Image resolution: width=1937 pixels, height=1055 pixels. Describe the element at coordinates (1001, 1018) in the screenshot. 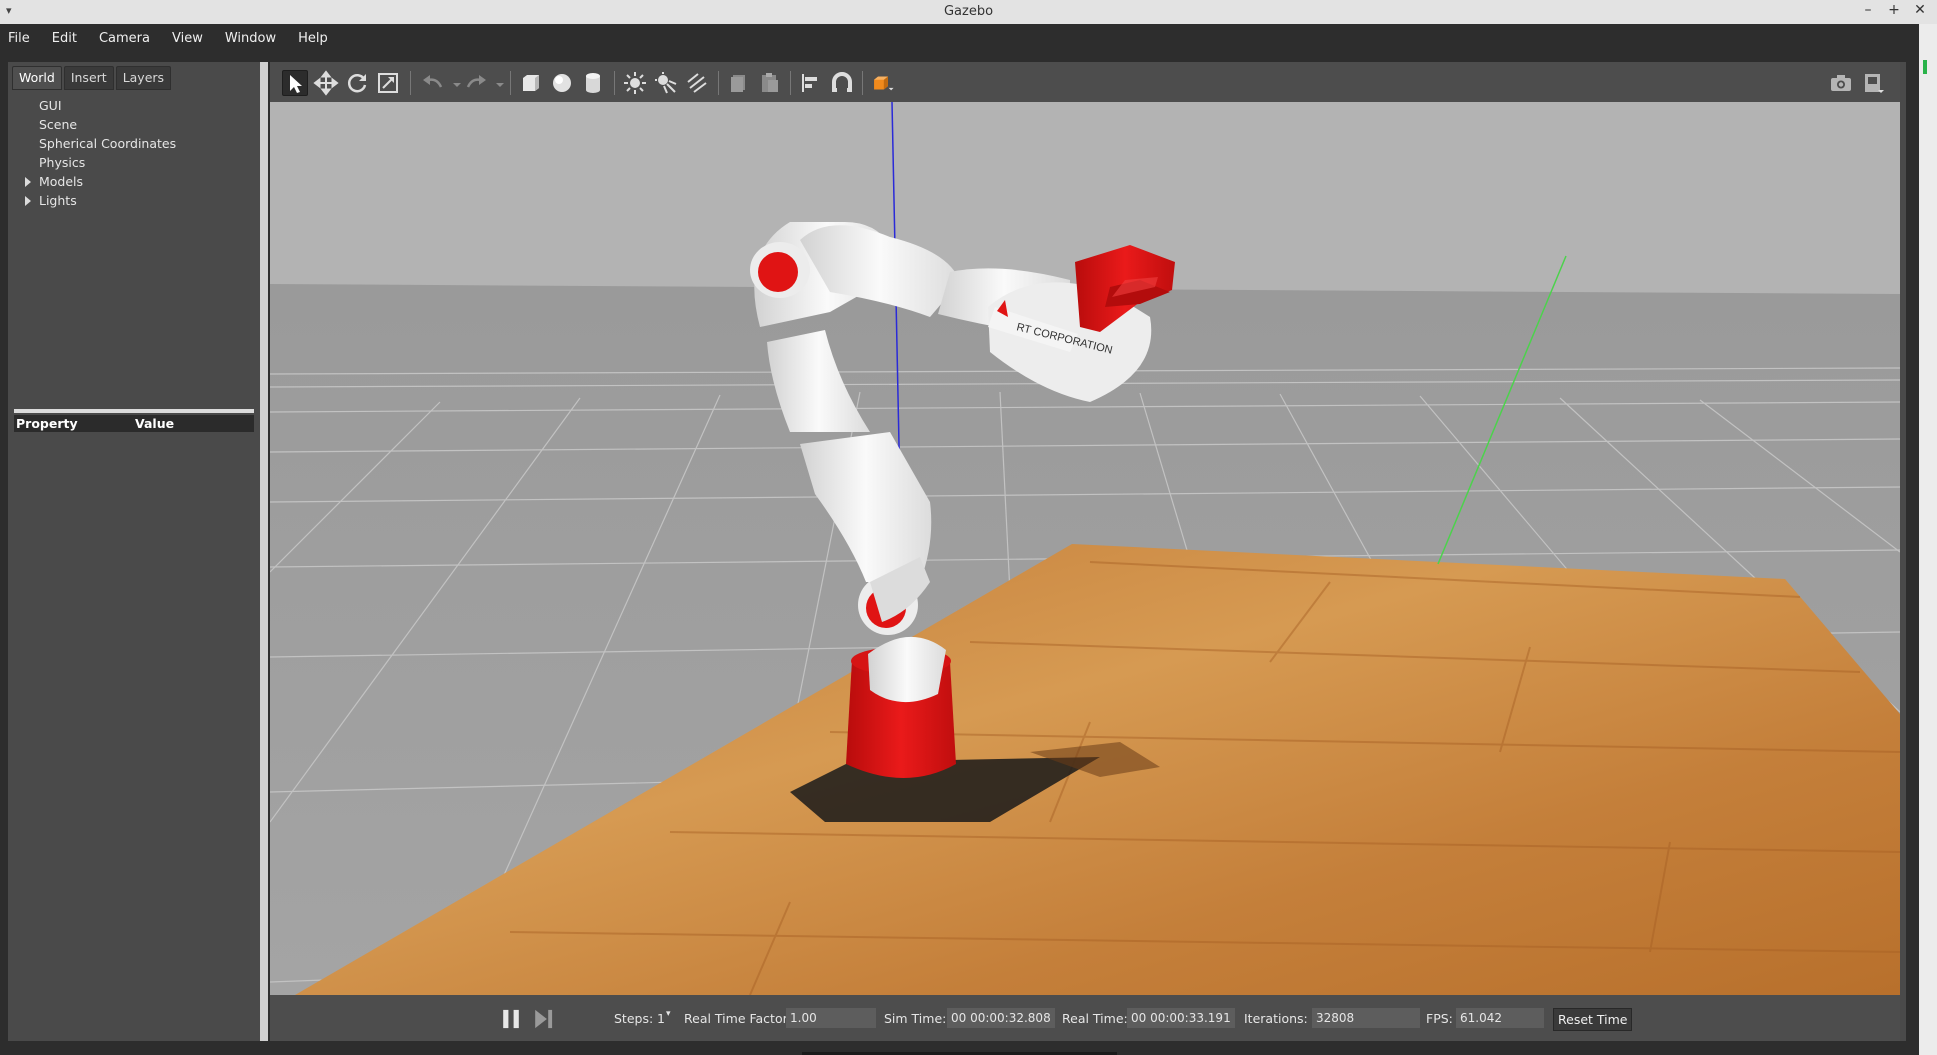

I see `sim-time-field: 00 00:00:32.808` at that location.